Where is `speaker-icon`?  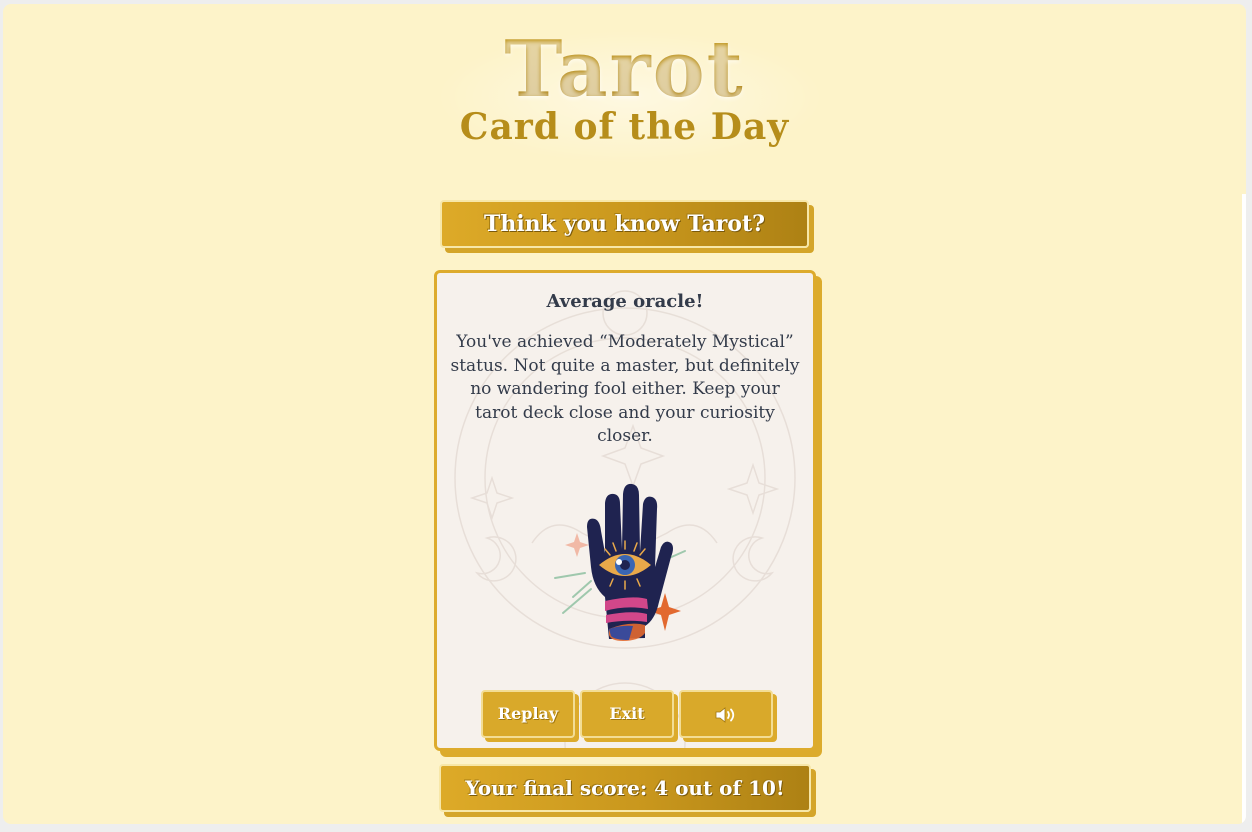
speaker-icon is located at coordinates (725, 715).